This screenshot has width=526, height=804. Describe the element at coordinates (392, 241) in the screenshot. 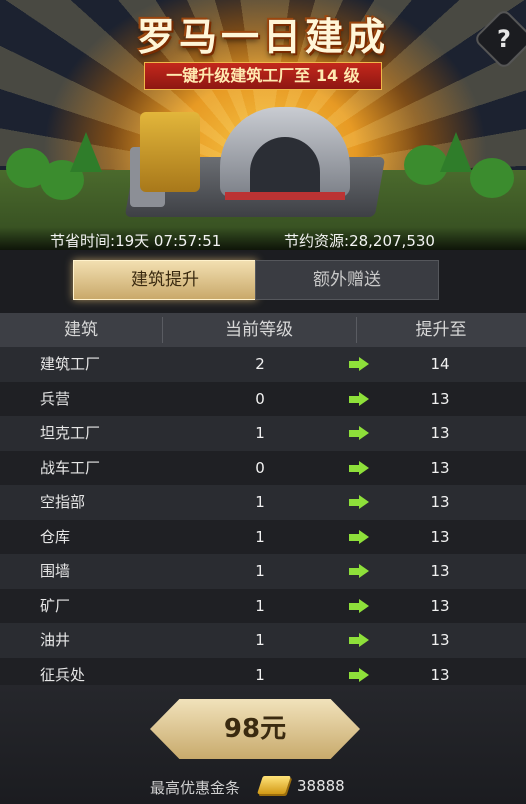

I see `resources-saved-value: 28,207,530` at that location.